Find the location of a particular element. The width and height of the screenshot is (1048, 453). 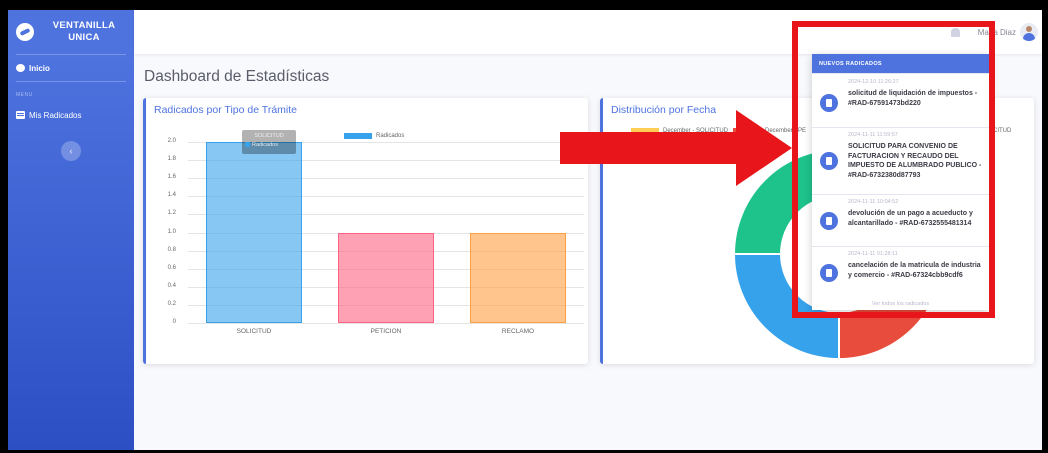

sidebar-item-label: Mis Radicados is located at coordinates (55, 115).